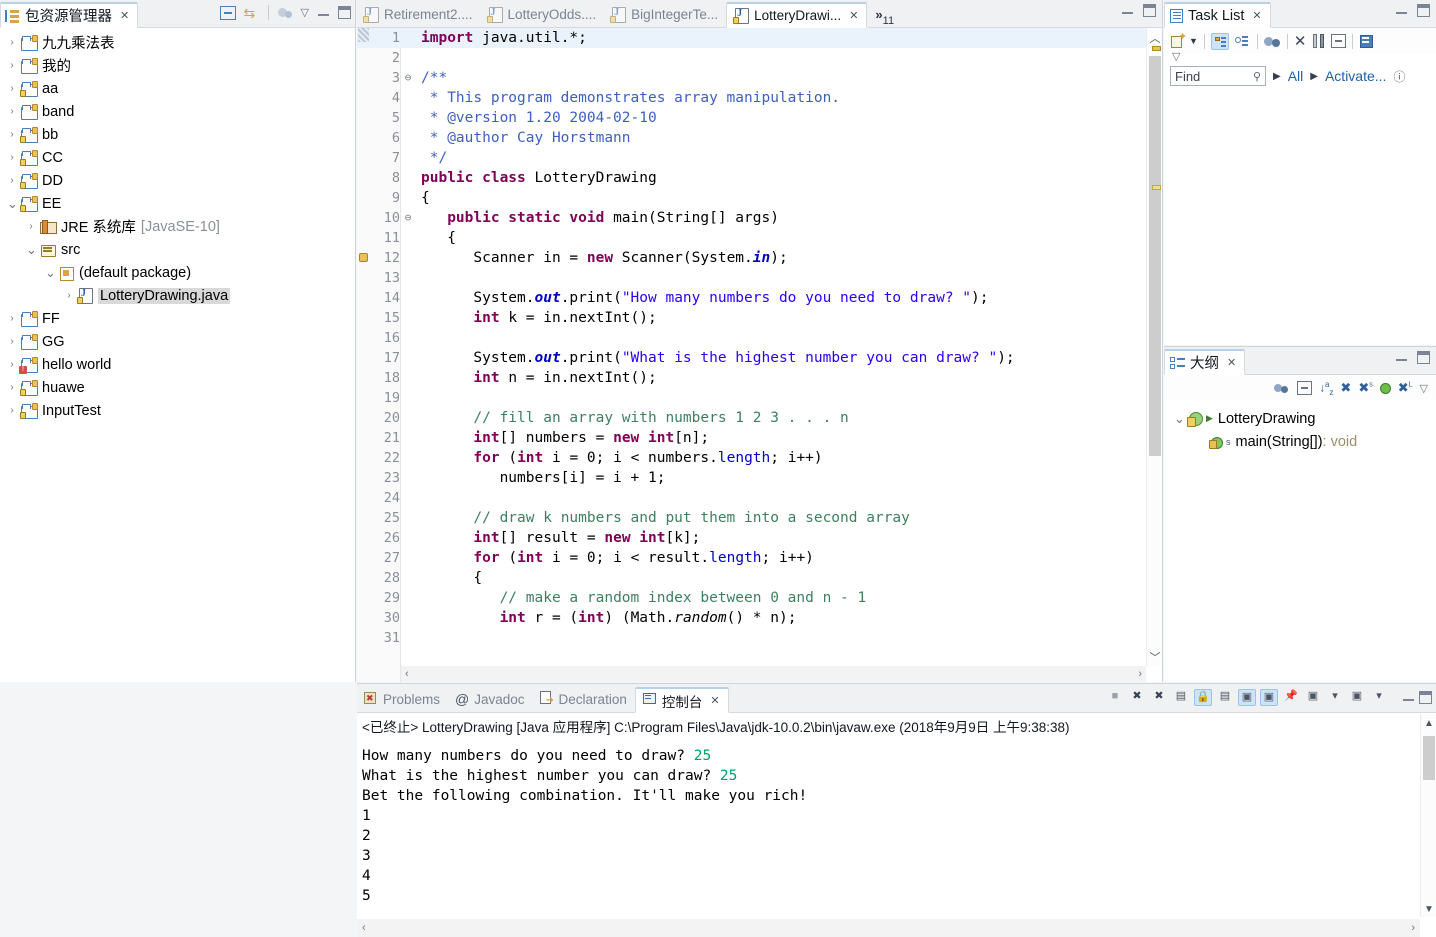  Describe the element at coordinates (751, 578) in the screenshot. I see `code-line: 28 {` at that location.